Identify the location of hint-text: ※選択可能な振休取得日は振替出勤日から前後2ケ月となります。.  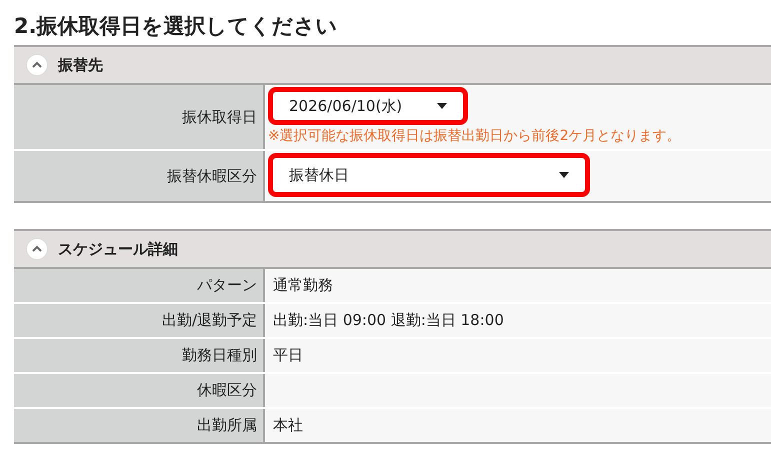
(474, 136).